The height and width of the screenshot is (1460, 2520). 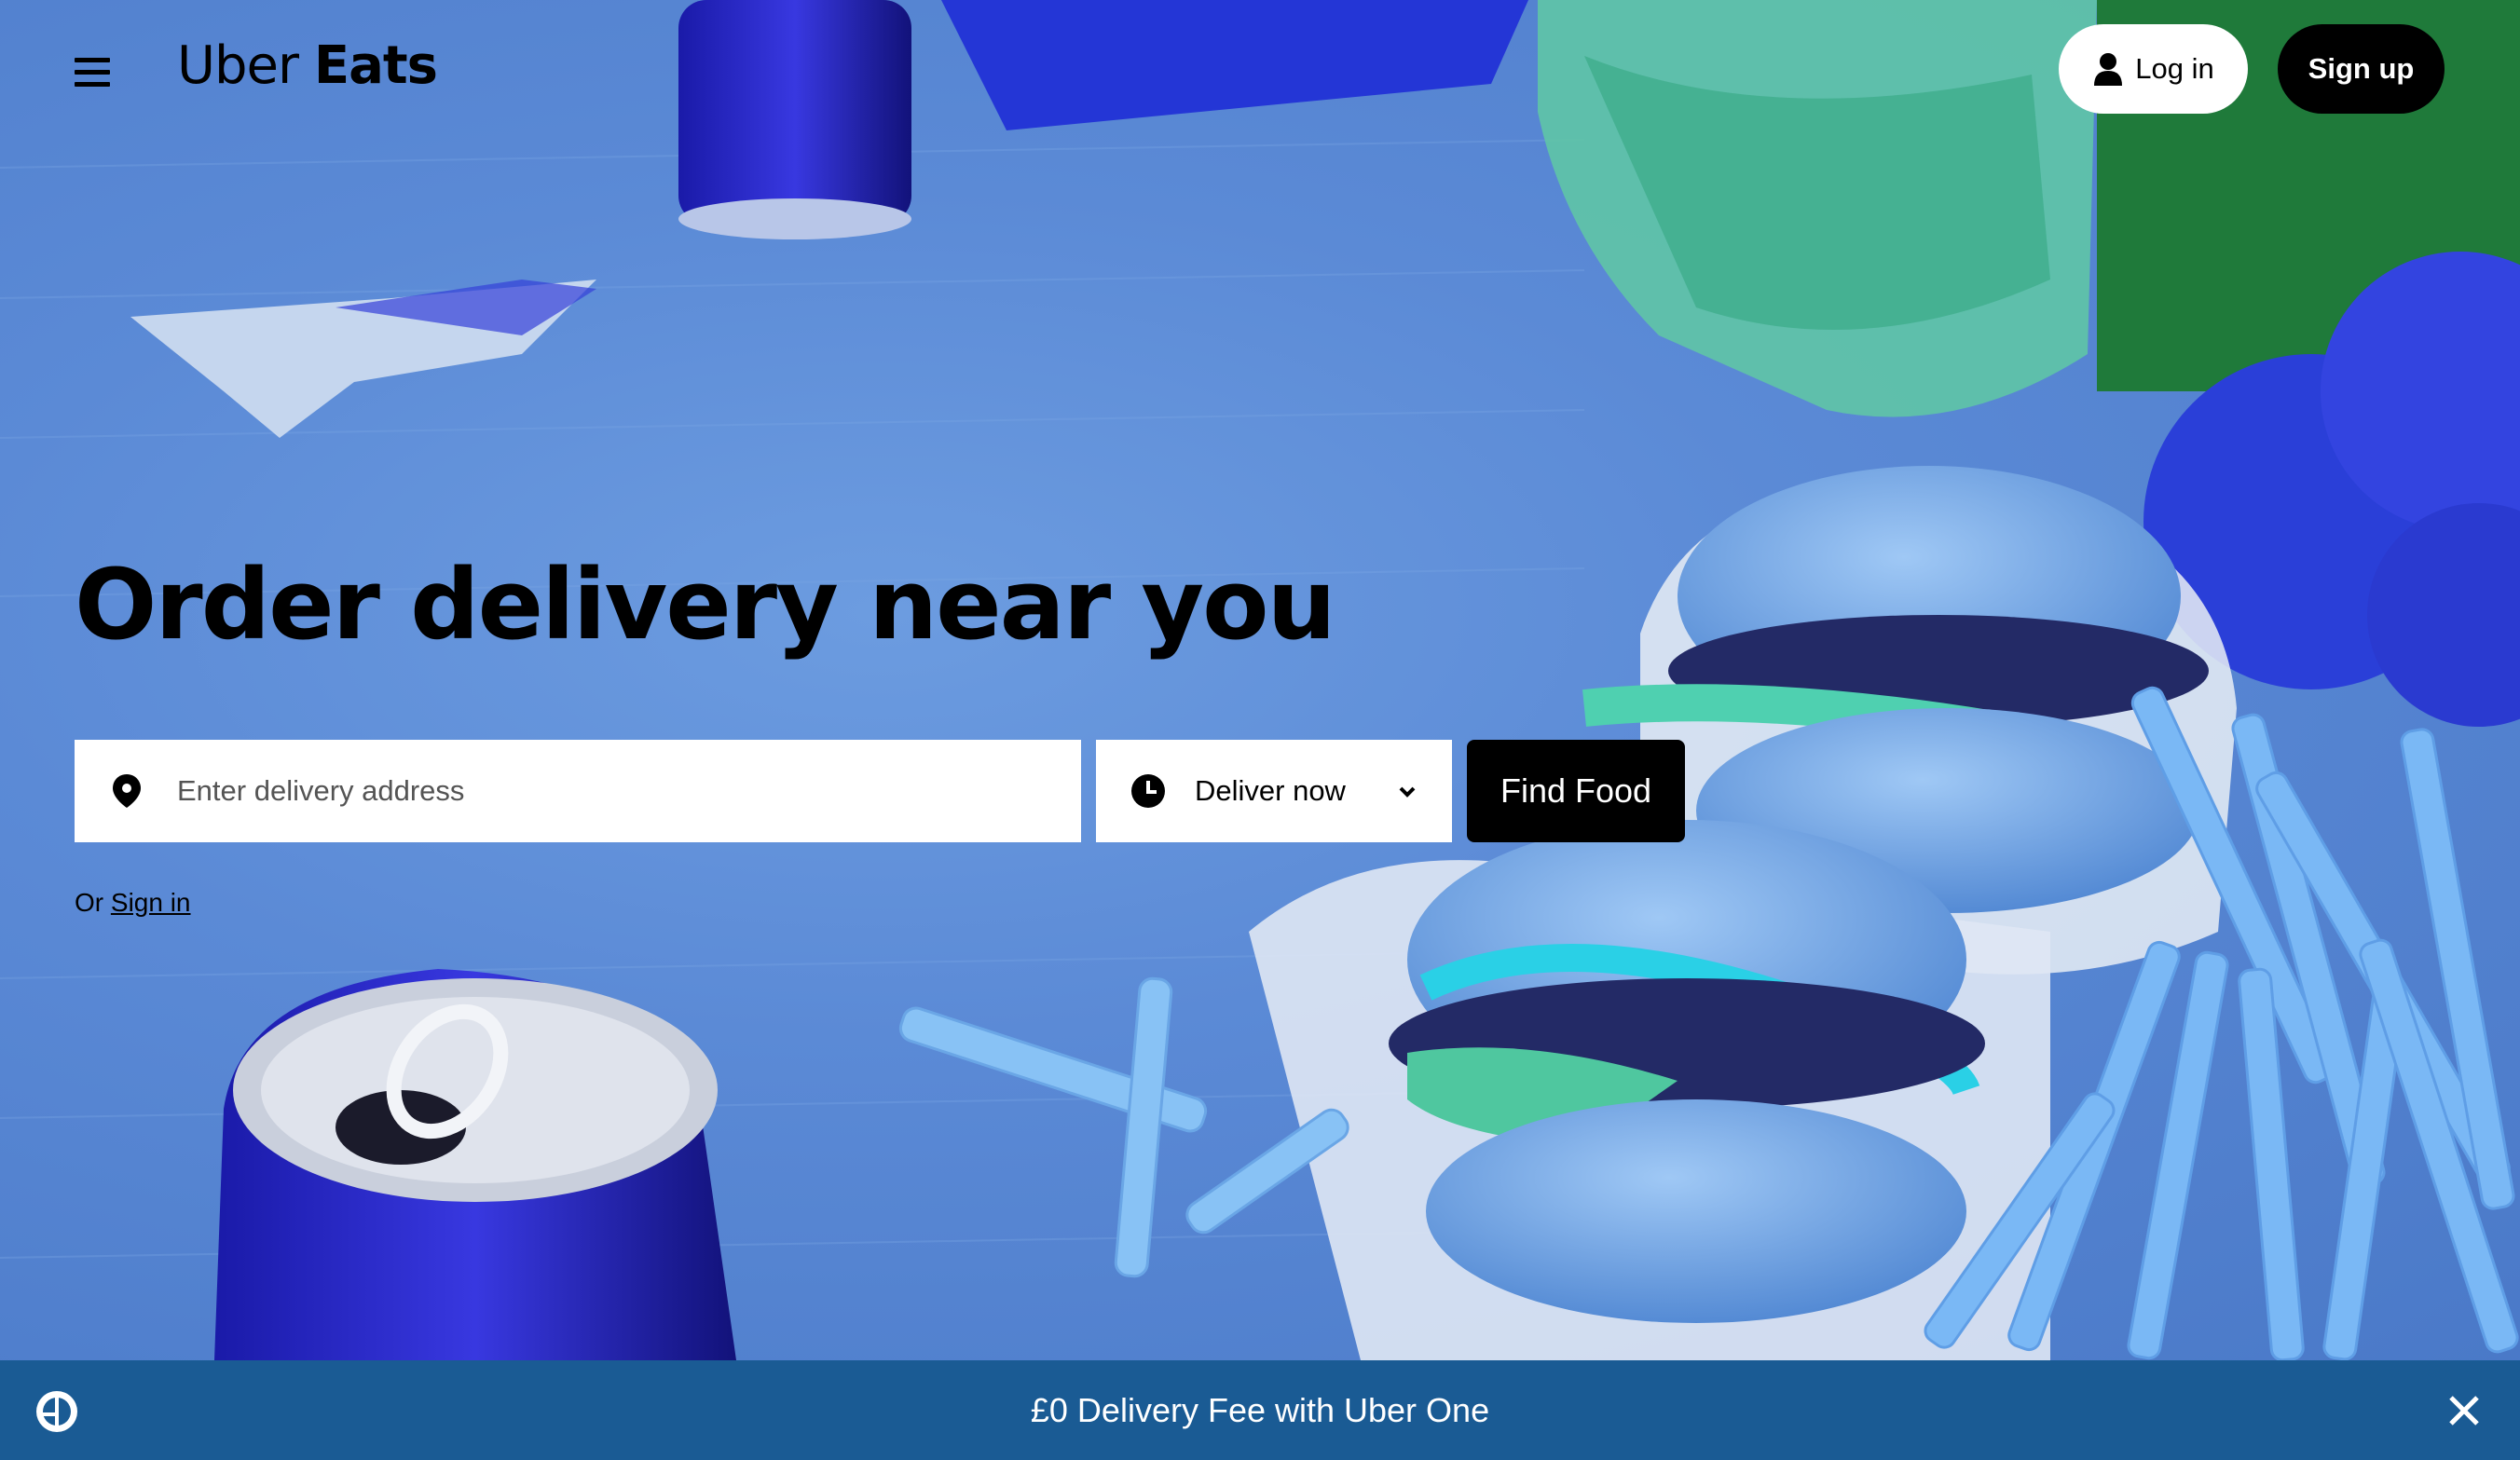 I want to click on logo-text-uber: Uber, so click(x=238, y=66).